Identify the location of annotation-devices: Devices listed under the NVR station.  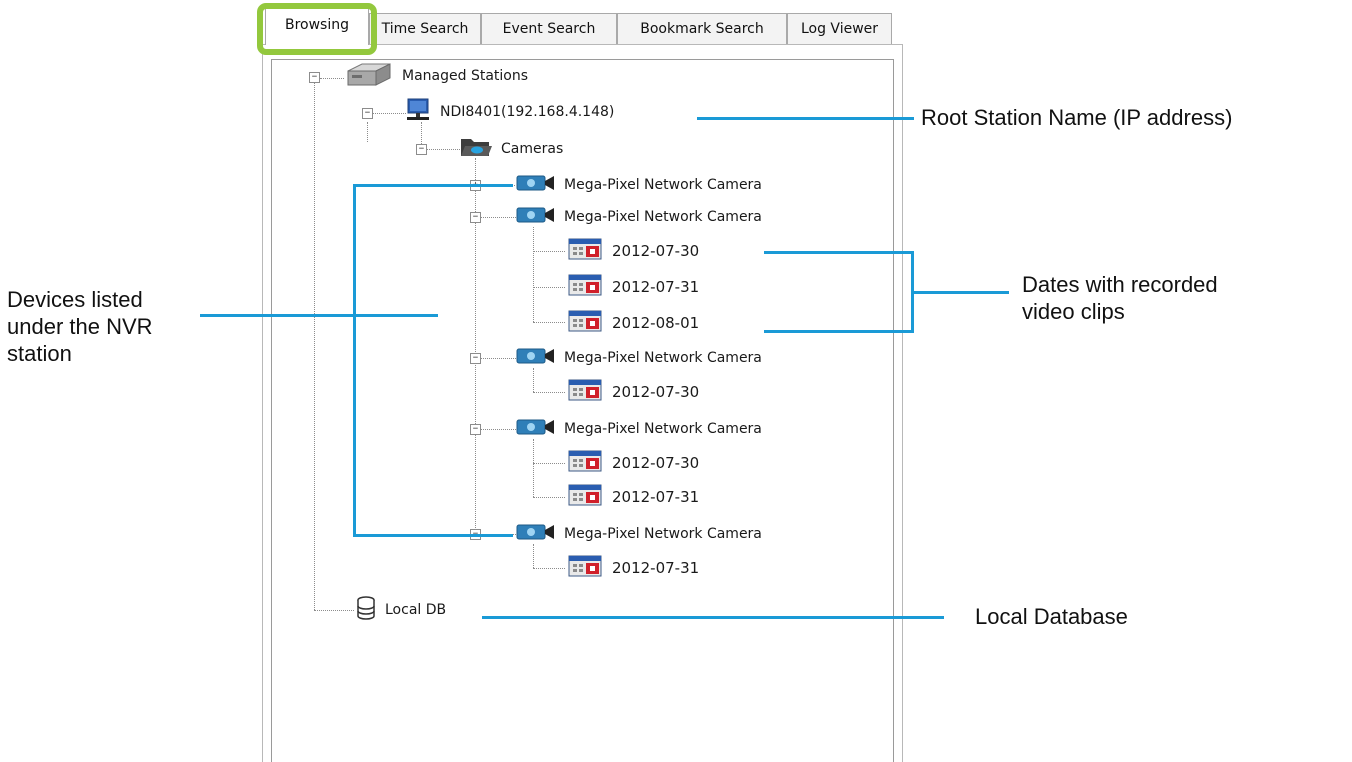
(80, 326).